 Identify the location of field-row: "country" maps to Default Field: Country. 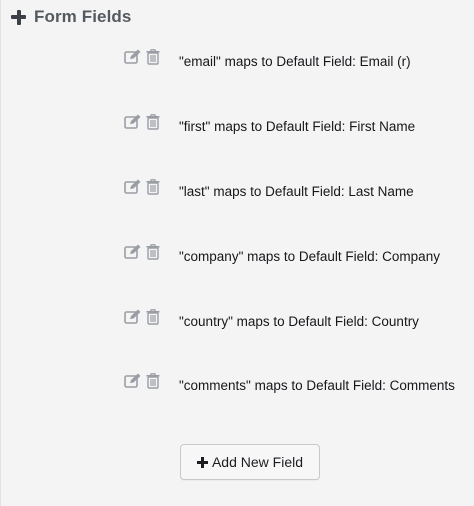
(271, 320).